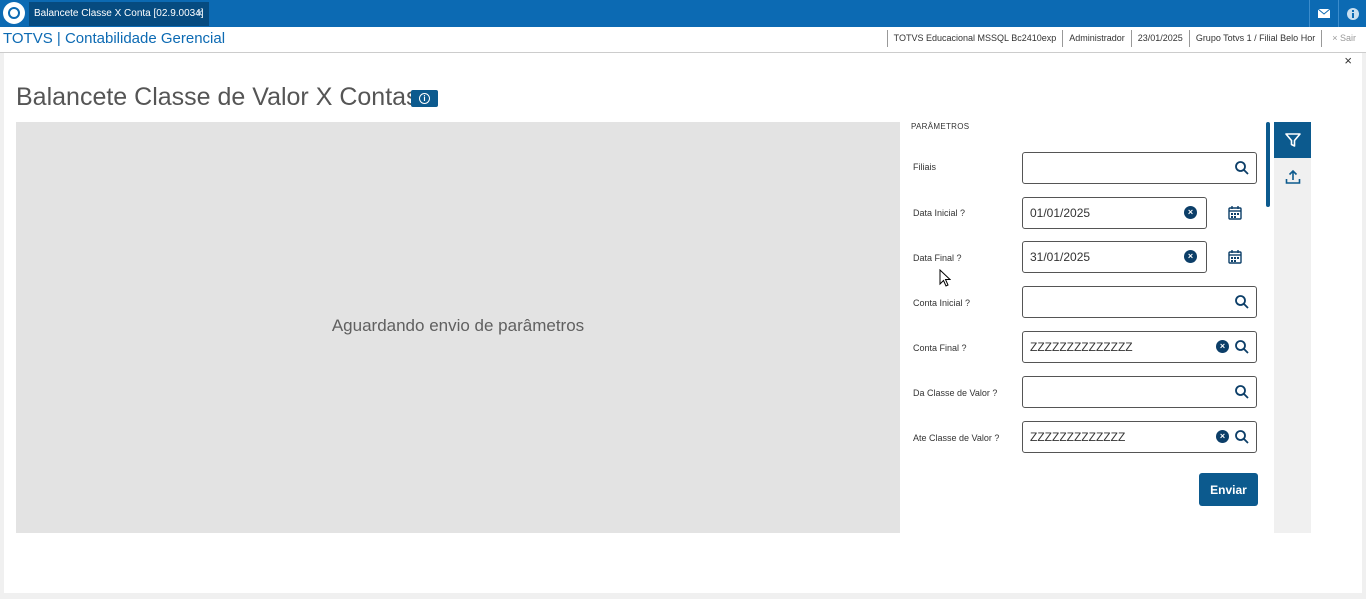 The image size is (1366, 599). Describe the element at coordinates (945, 278) in the screenshot. I see `mouse-cursor-icon` at that location.